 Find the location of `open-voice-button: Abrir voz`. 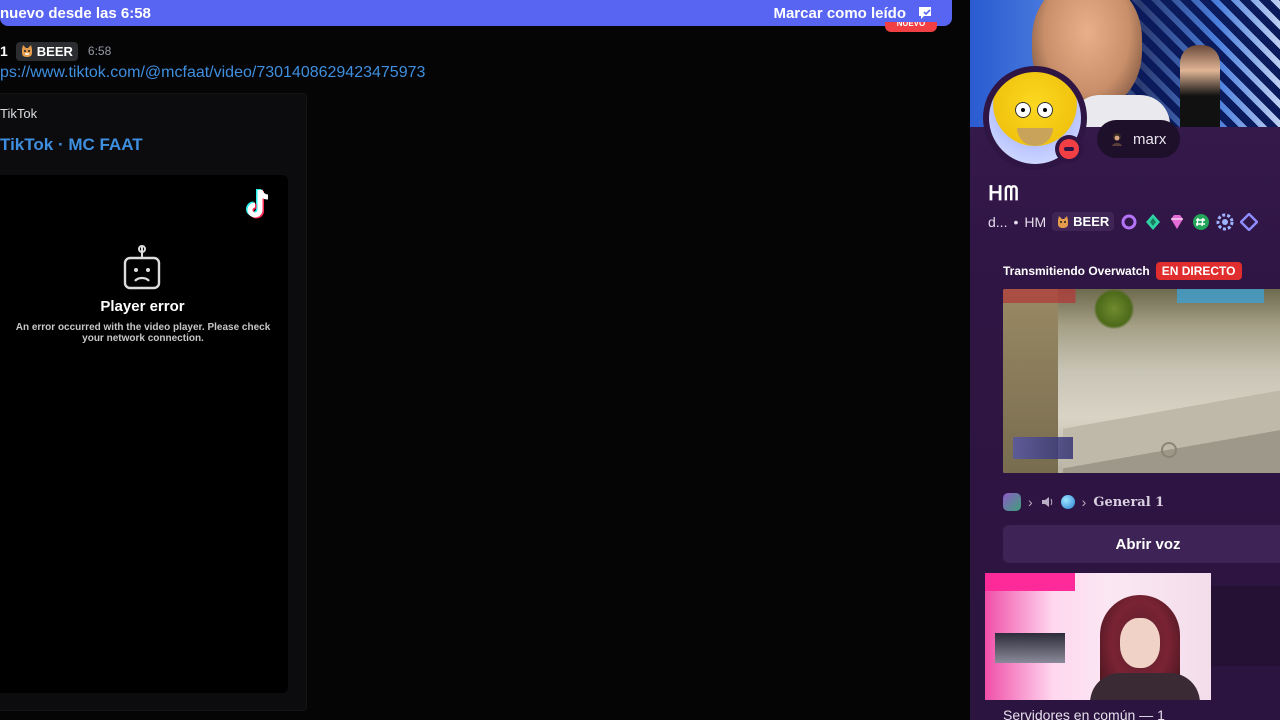

open-voice-button: Abrir voz is located at coordinates (1141, 544).